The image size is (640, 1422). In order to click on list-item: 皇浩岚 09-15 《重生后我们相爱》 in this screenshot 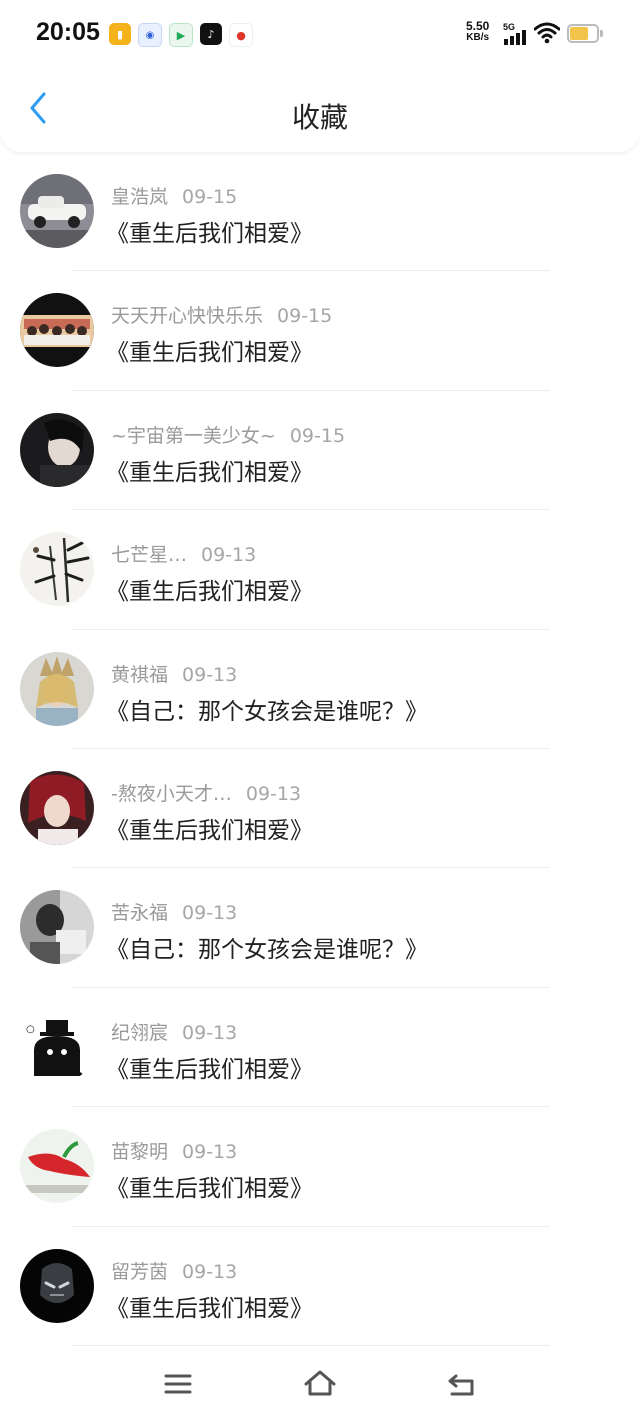, I will do `click(320, 212)`.